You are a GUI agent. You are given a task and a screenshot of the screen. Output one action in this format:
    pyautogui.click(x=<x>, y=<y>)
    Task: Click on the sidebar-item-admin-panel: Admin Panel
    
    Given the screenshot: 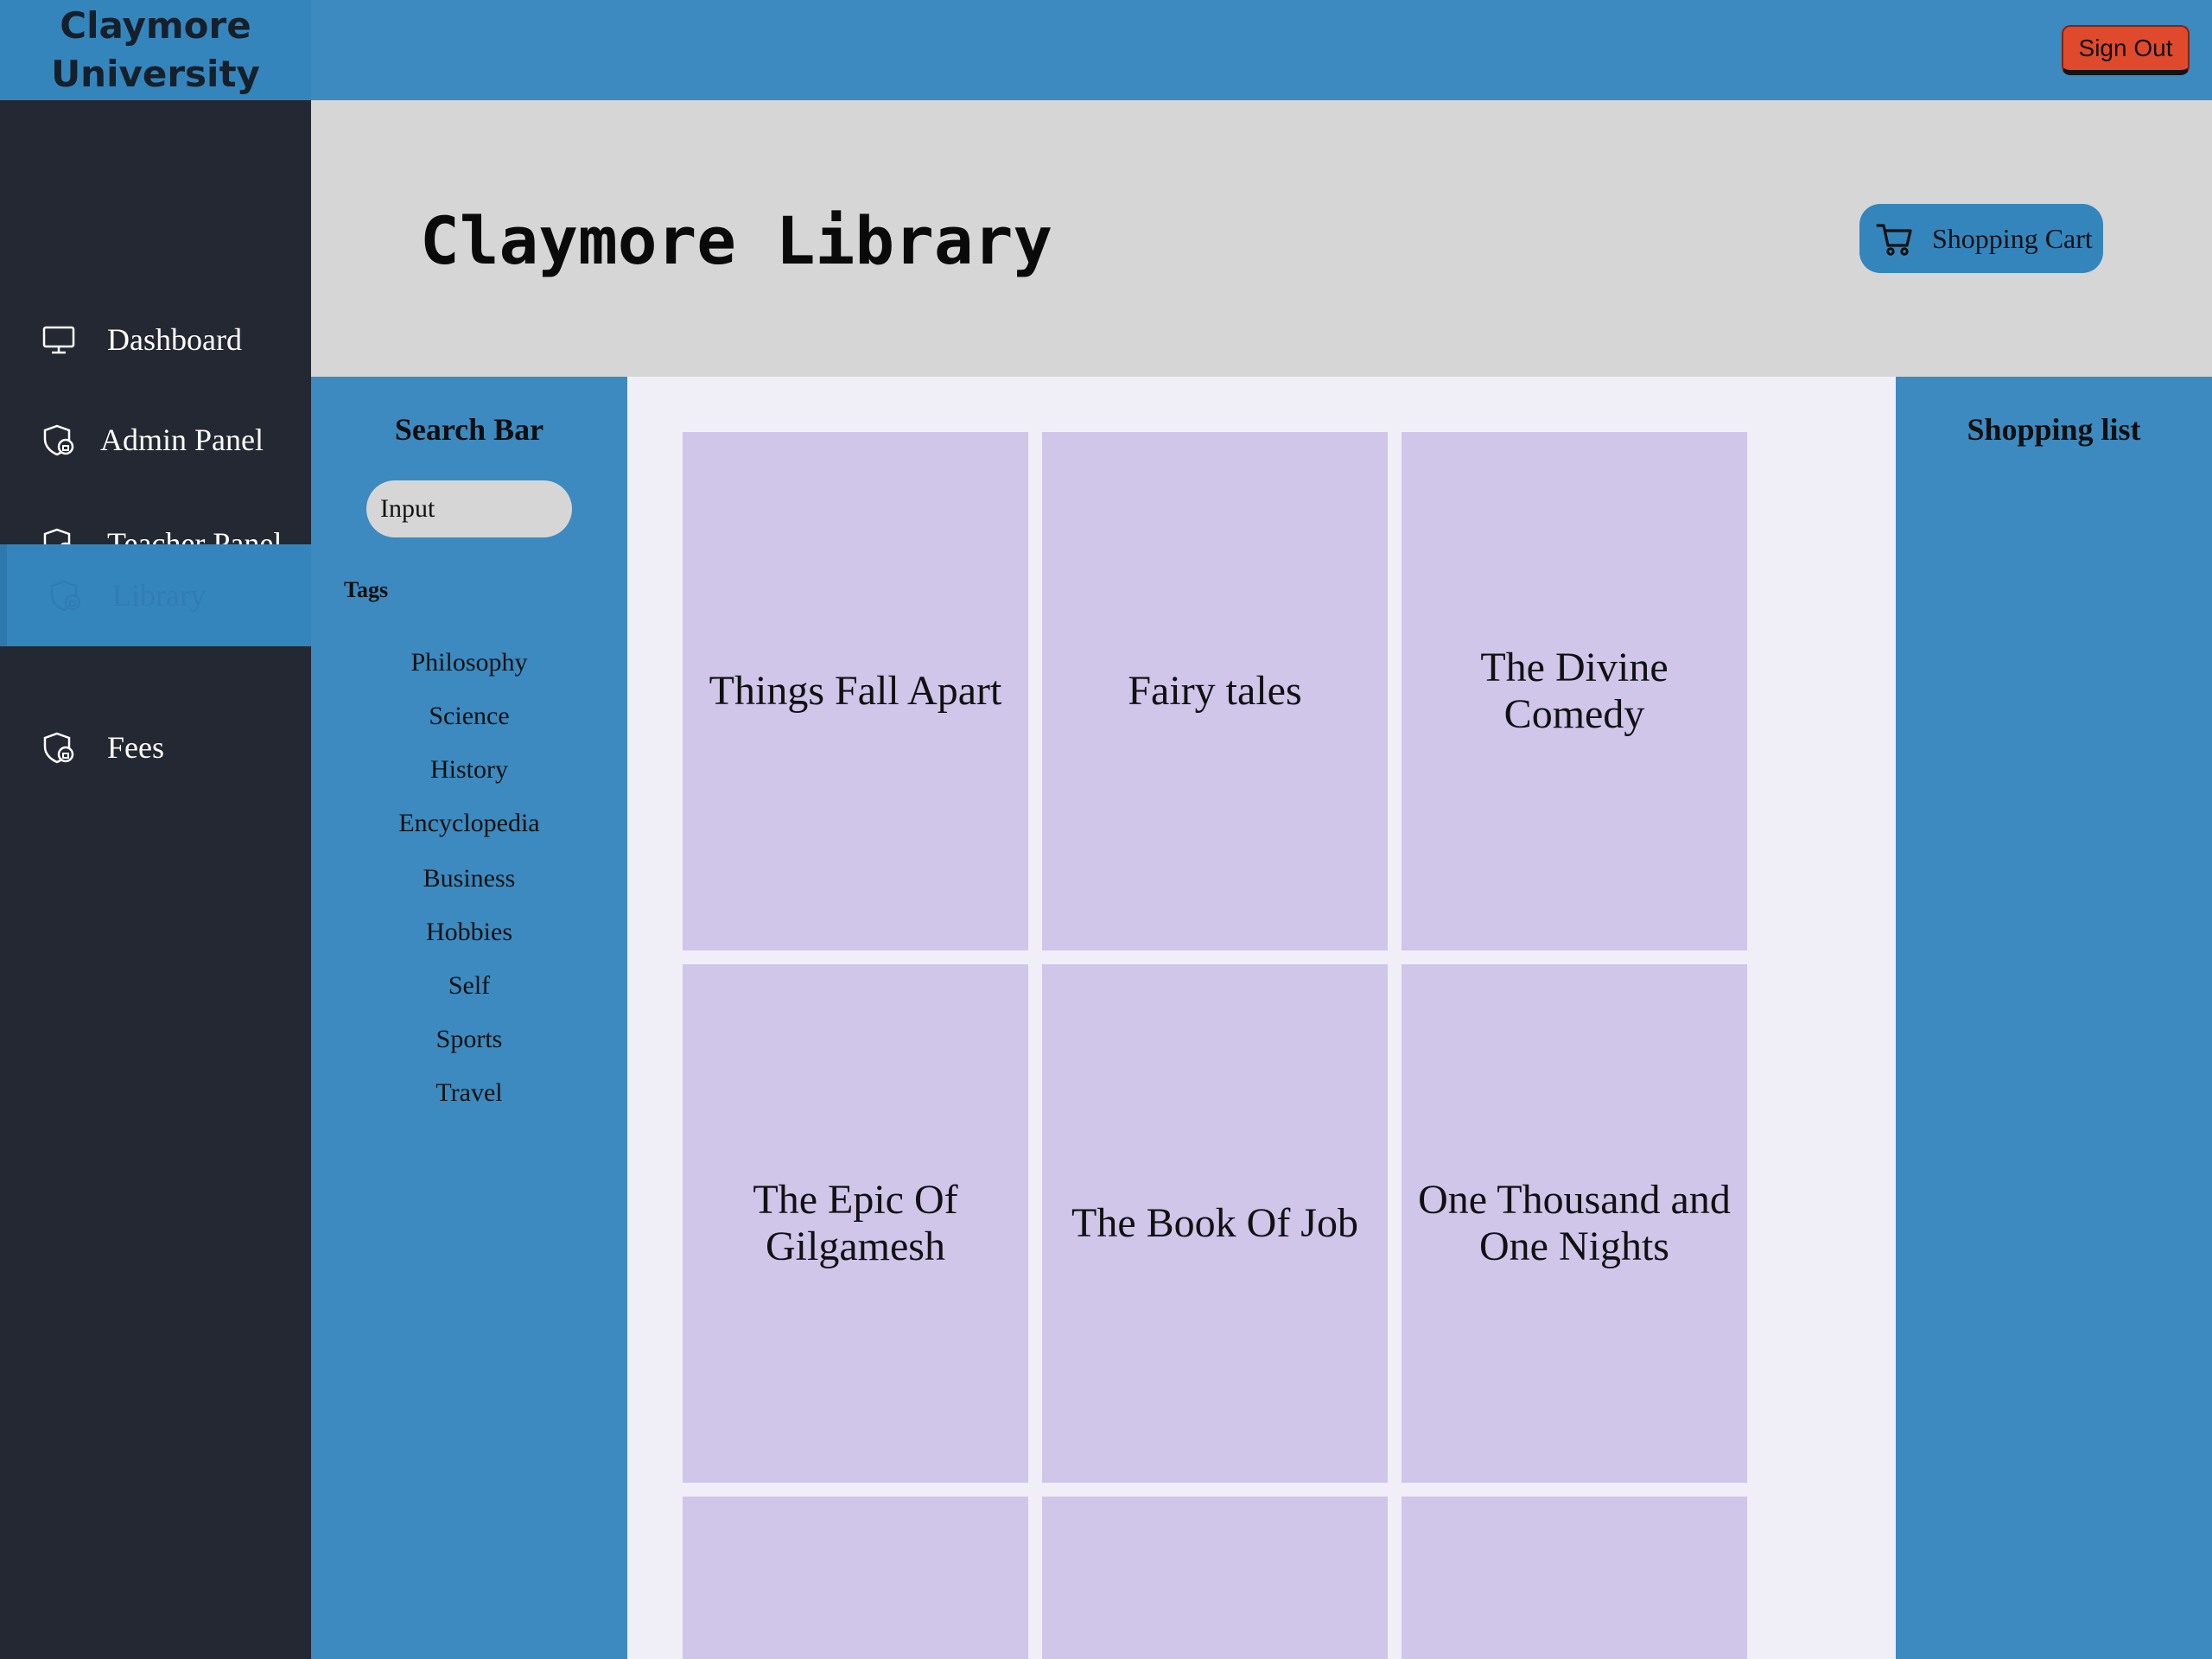 What is the action you would take?
    pyautogui.click(x=155, y=440)
    